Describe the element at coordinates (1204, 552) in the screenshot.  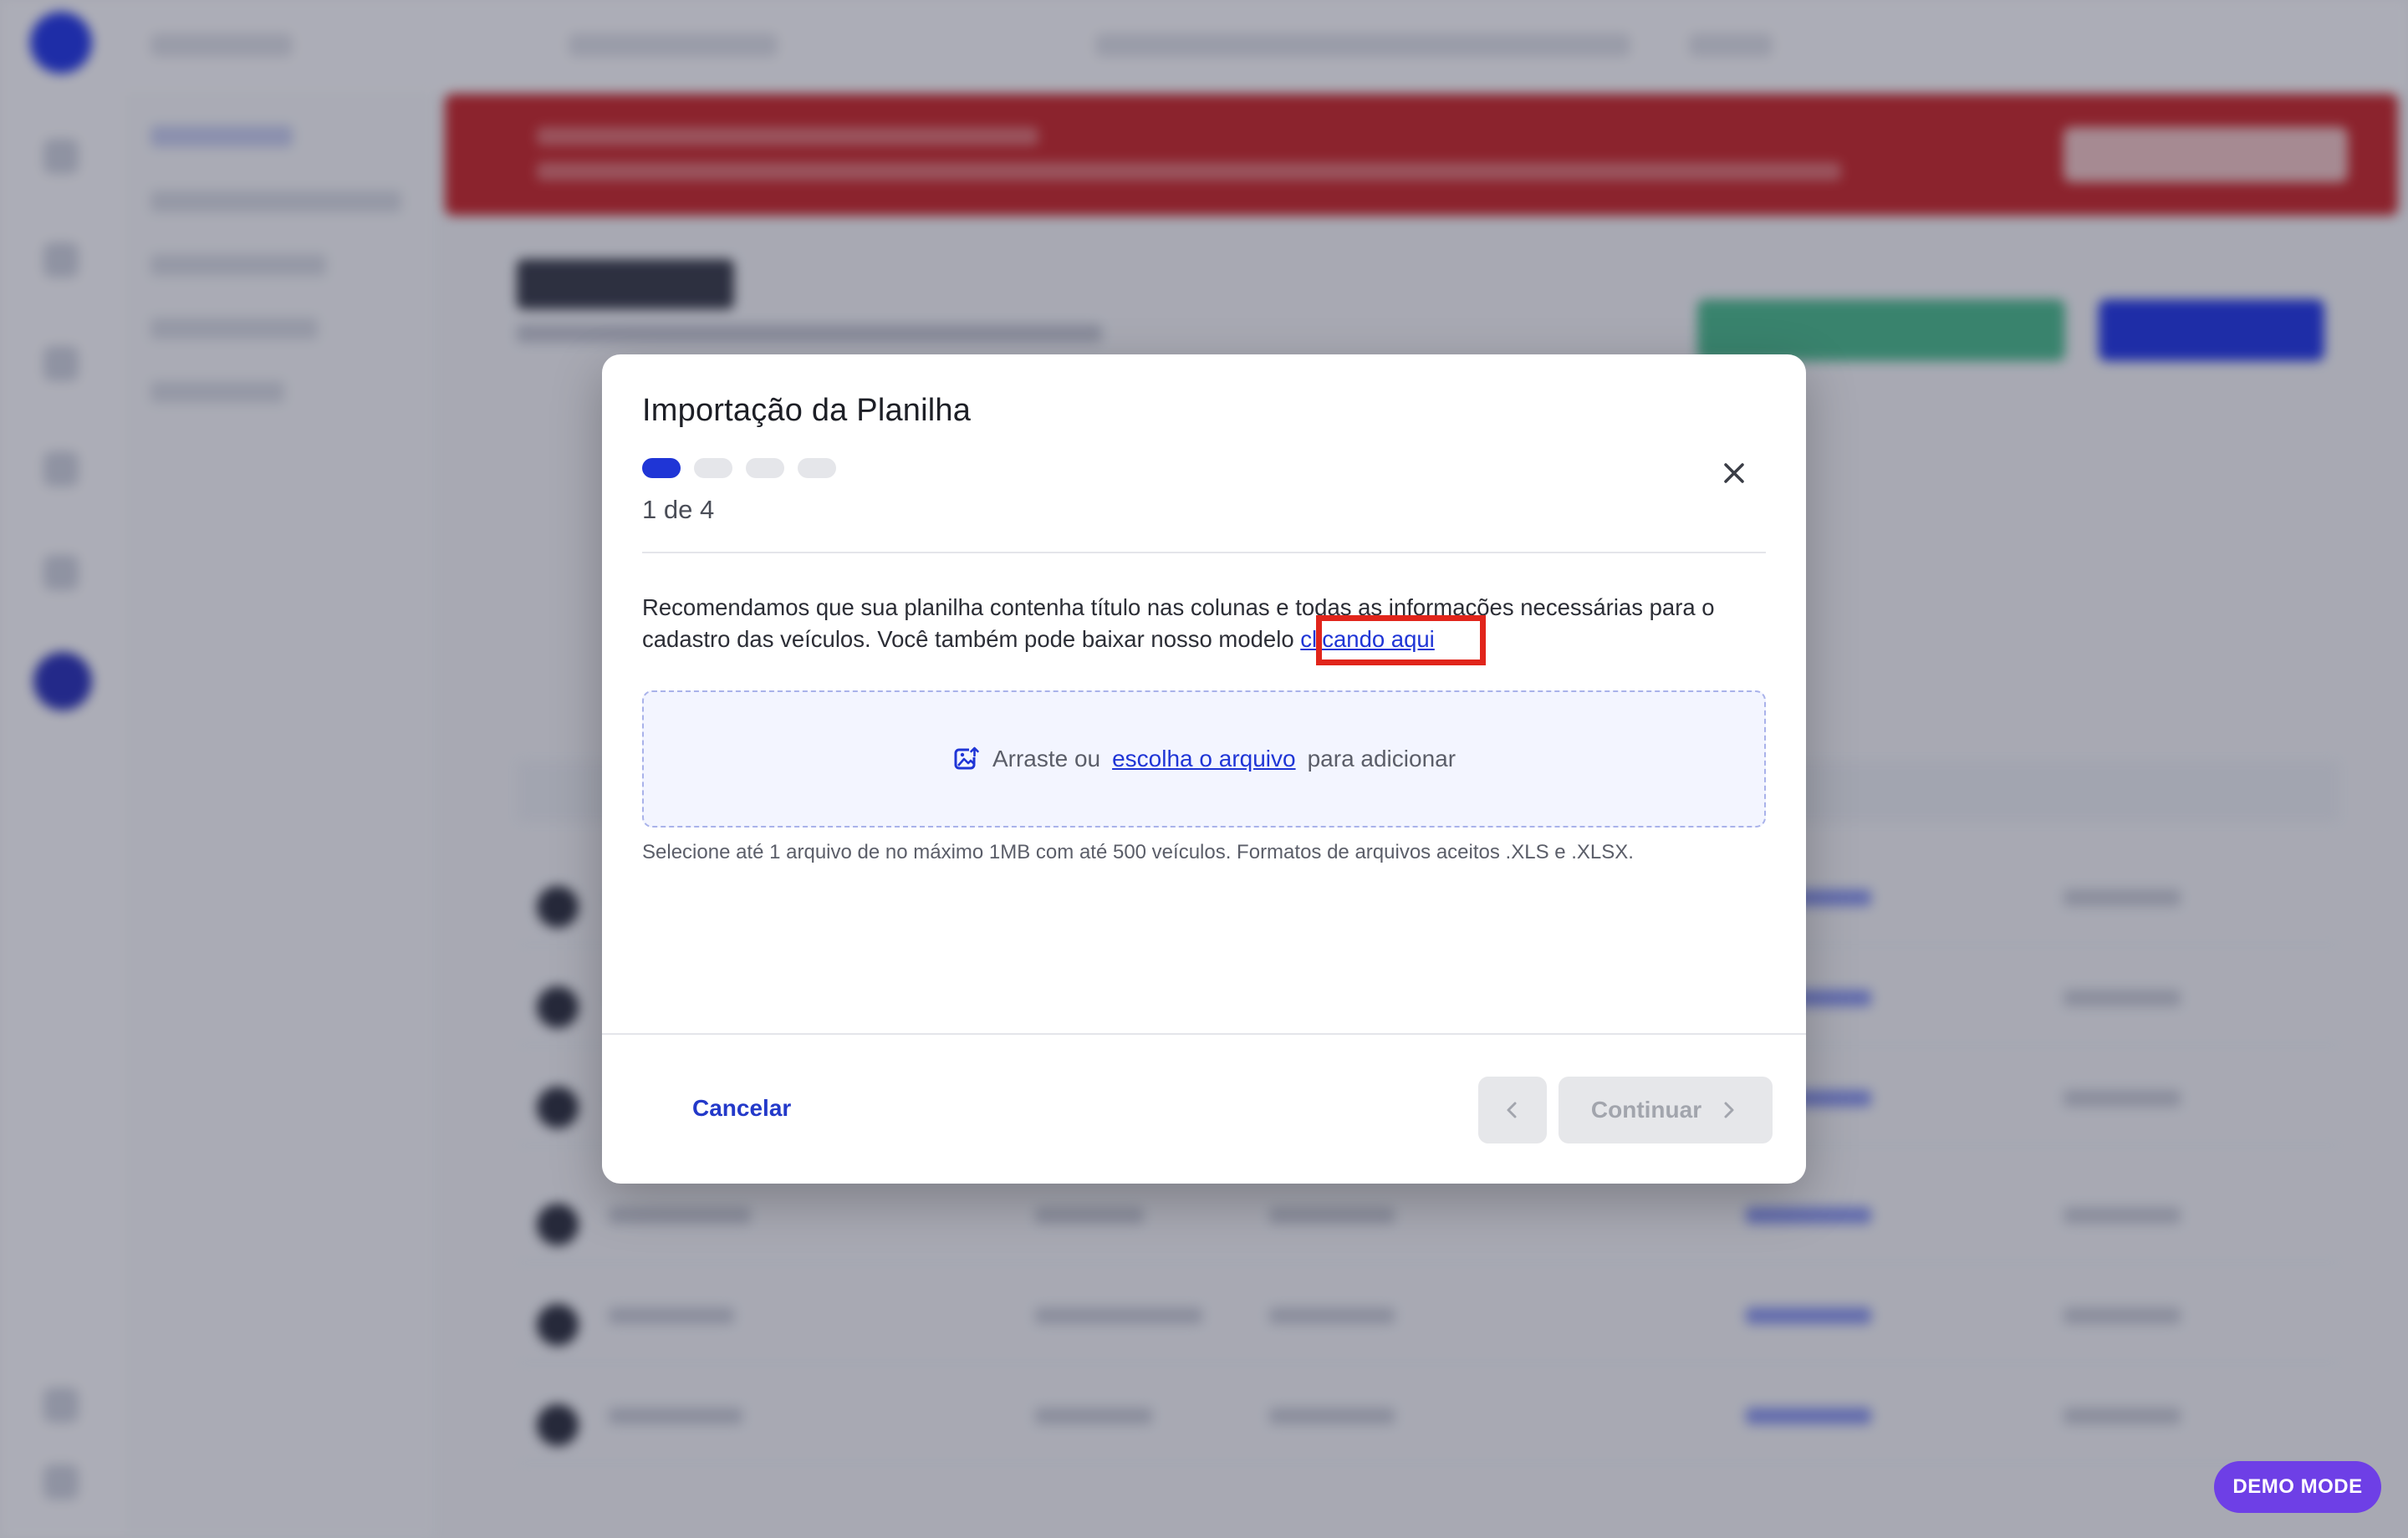
I see `header-divider` at that location.